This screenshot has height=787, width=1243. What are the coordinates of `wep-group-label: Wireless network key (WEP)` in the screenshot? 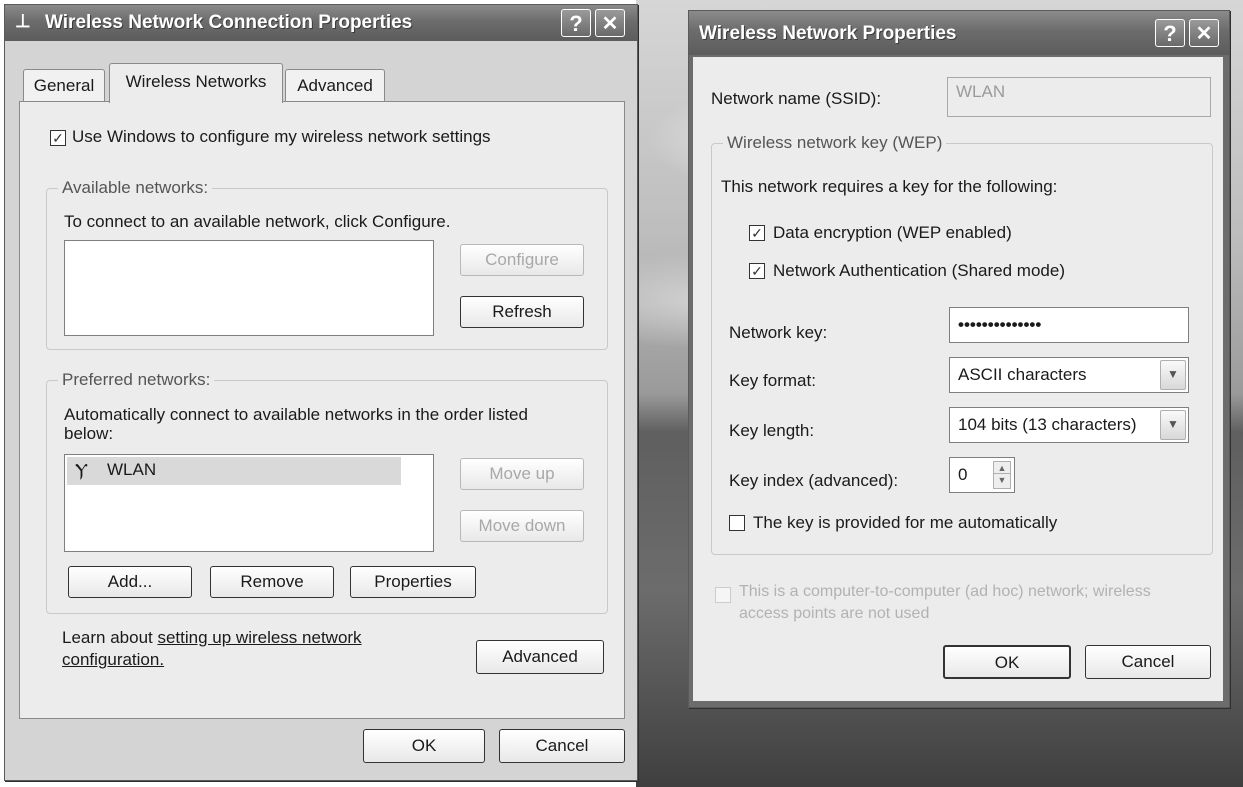 It's located at (835, 143).